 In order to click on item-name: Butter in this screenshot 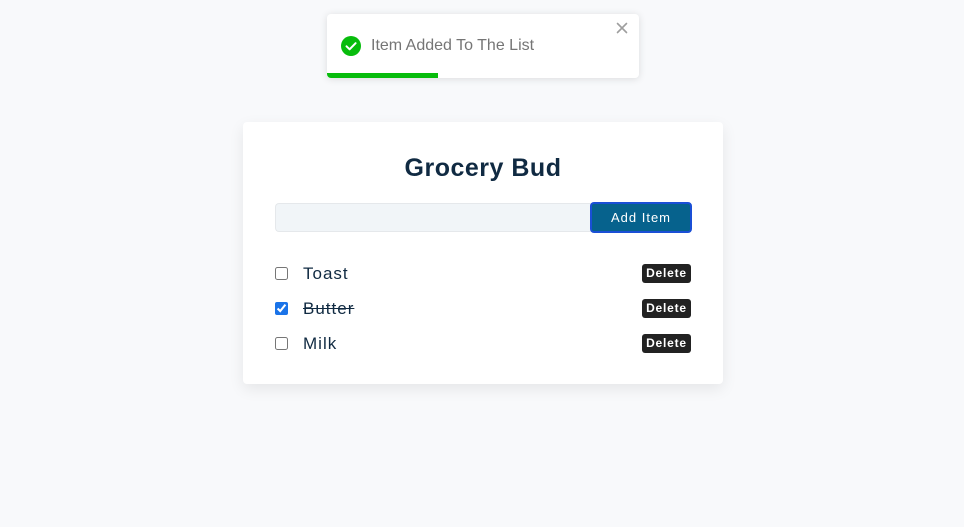, I will do `click(329, 308)`.